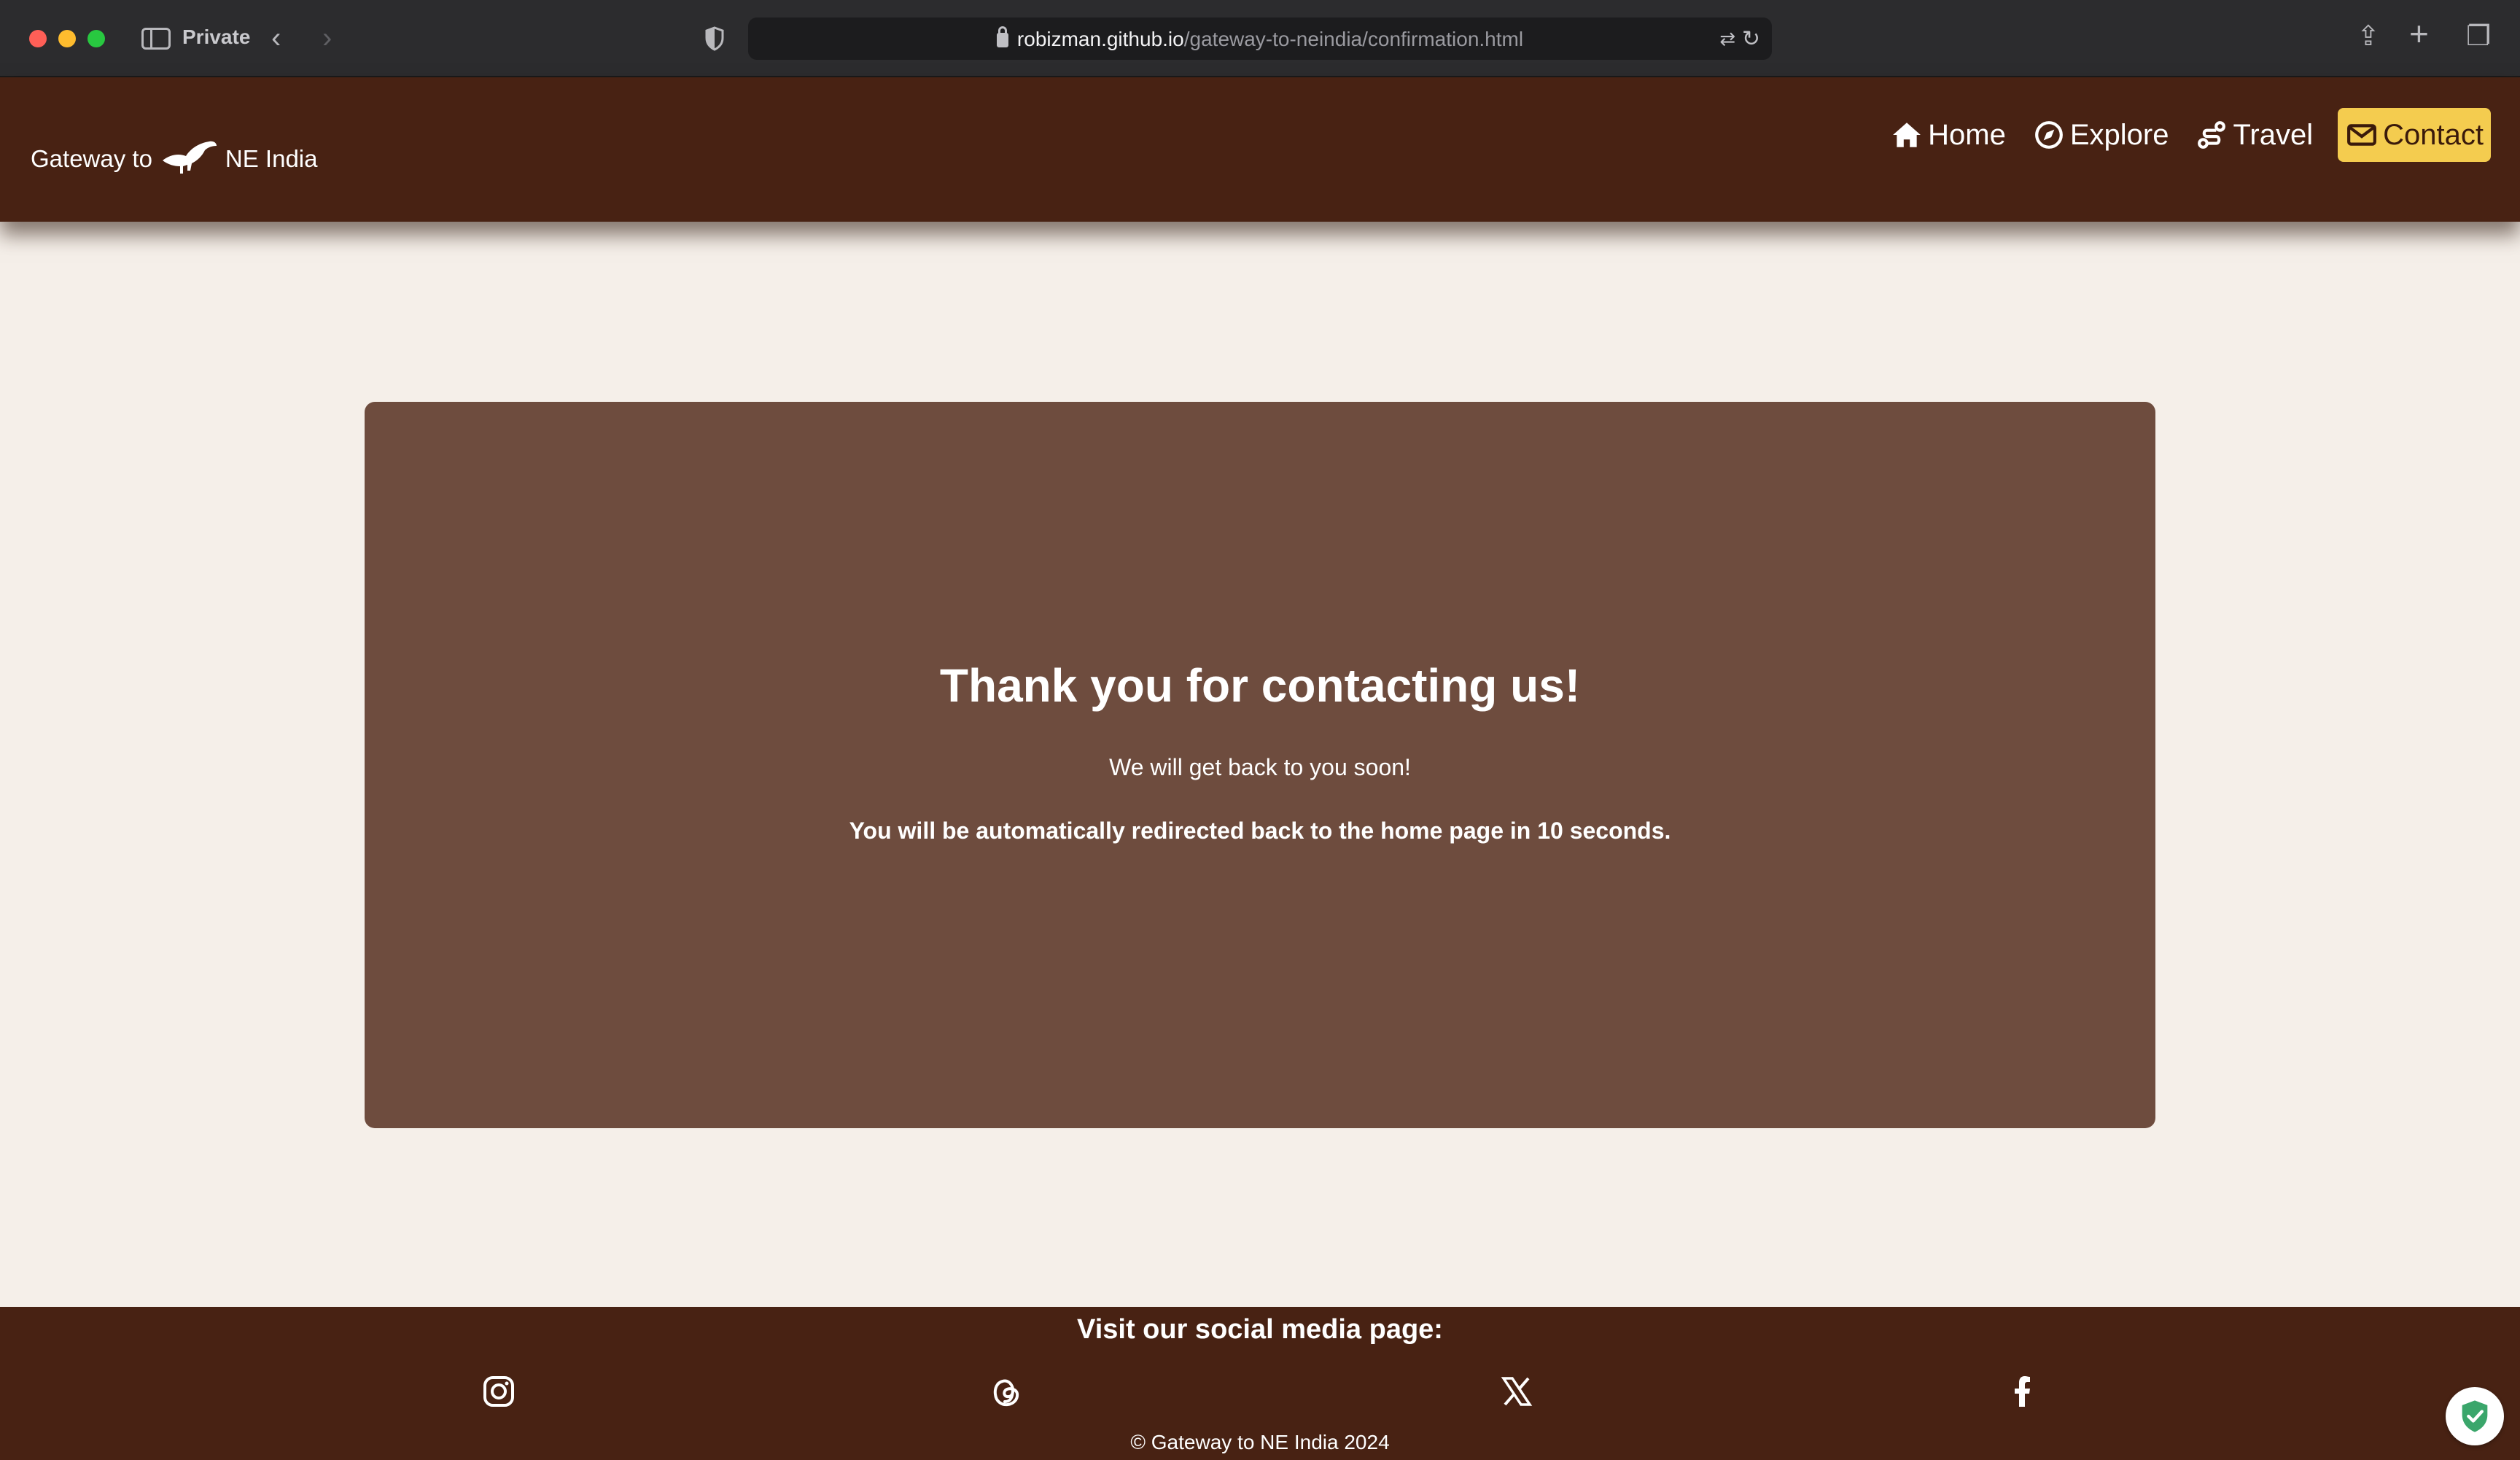 The width and height of the screenshot is (2520, 1460). Describe the element at coordinates (2048, 135) in the screenshot. I see `compass-icon` at that location.